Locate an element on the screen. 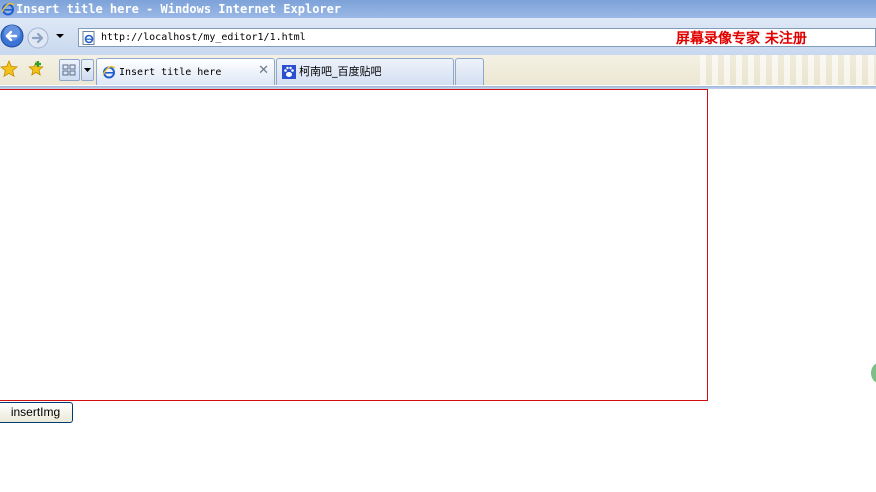 The height and width of the screenshot is (492, 876). ie-logo-icon is located at coordinates (8, 9).